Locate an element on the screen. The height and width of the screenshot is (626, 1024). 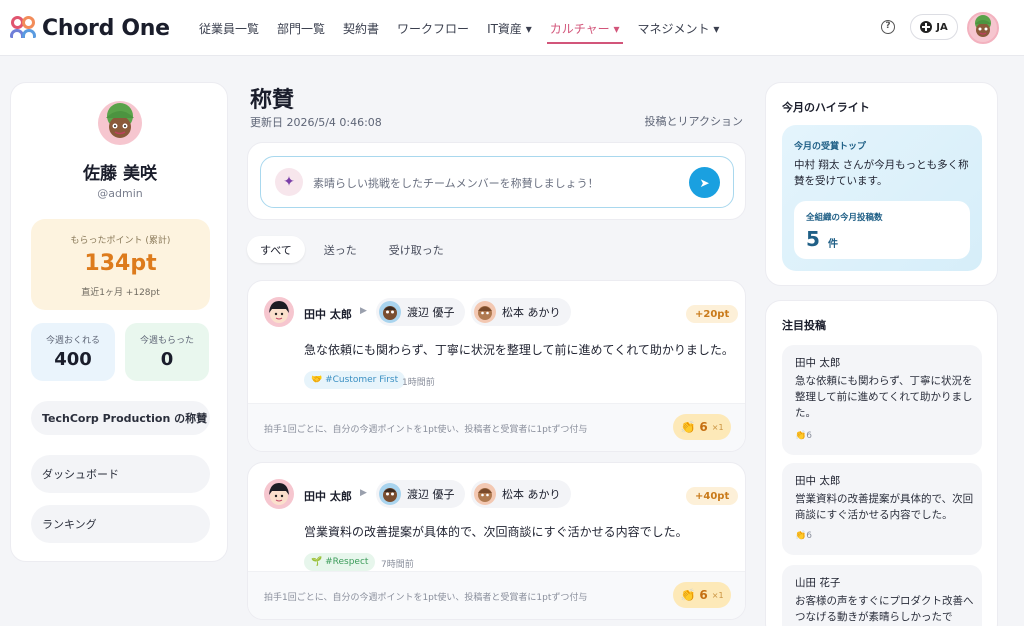
tab-all: すべて is located at coordinates (276, 249).